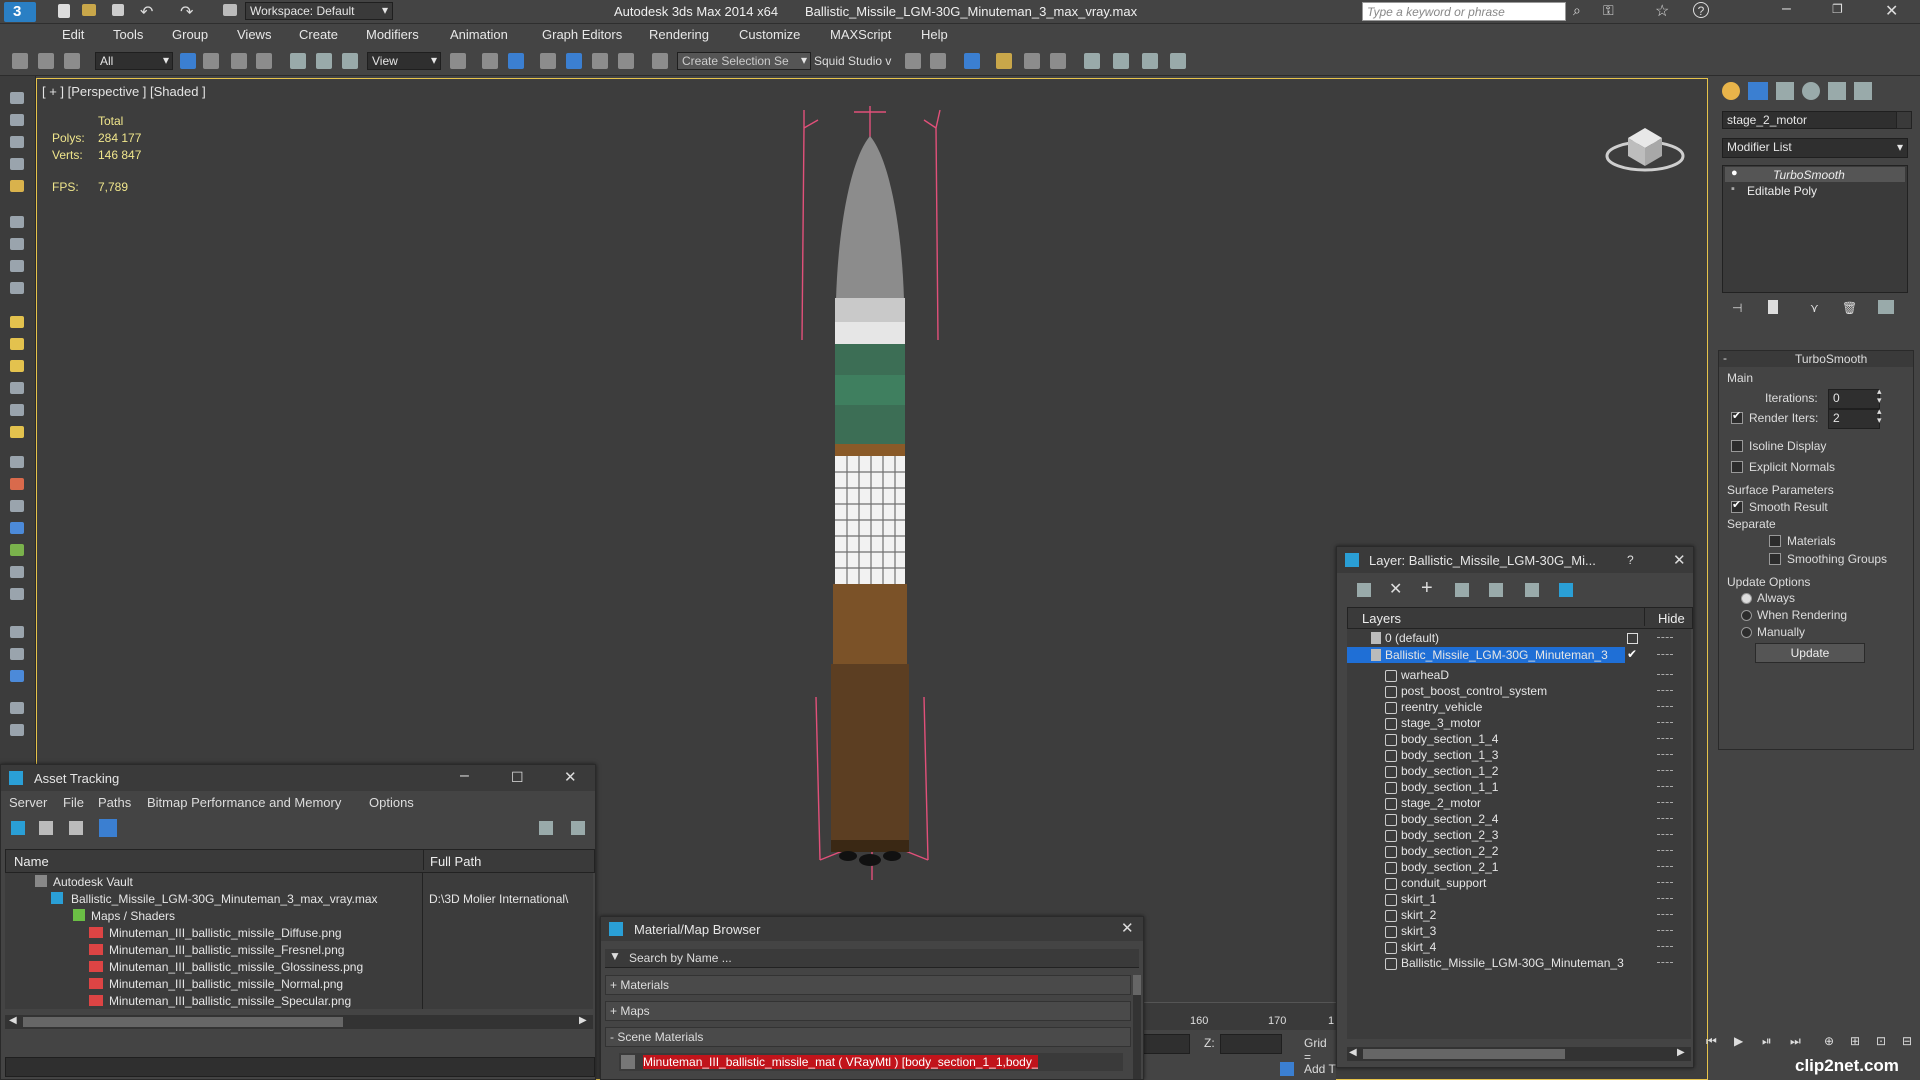  What do you see at coordinates (868, 985) in the screenshot?
I see `materials-group: + Materials` at bounding box center [868, 985].